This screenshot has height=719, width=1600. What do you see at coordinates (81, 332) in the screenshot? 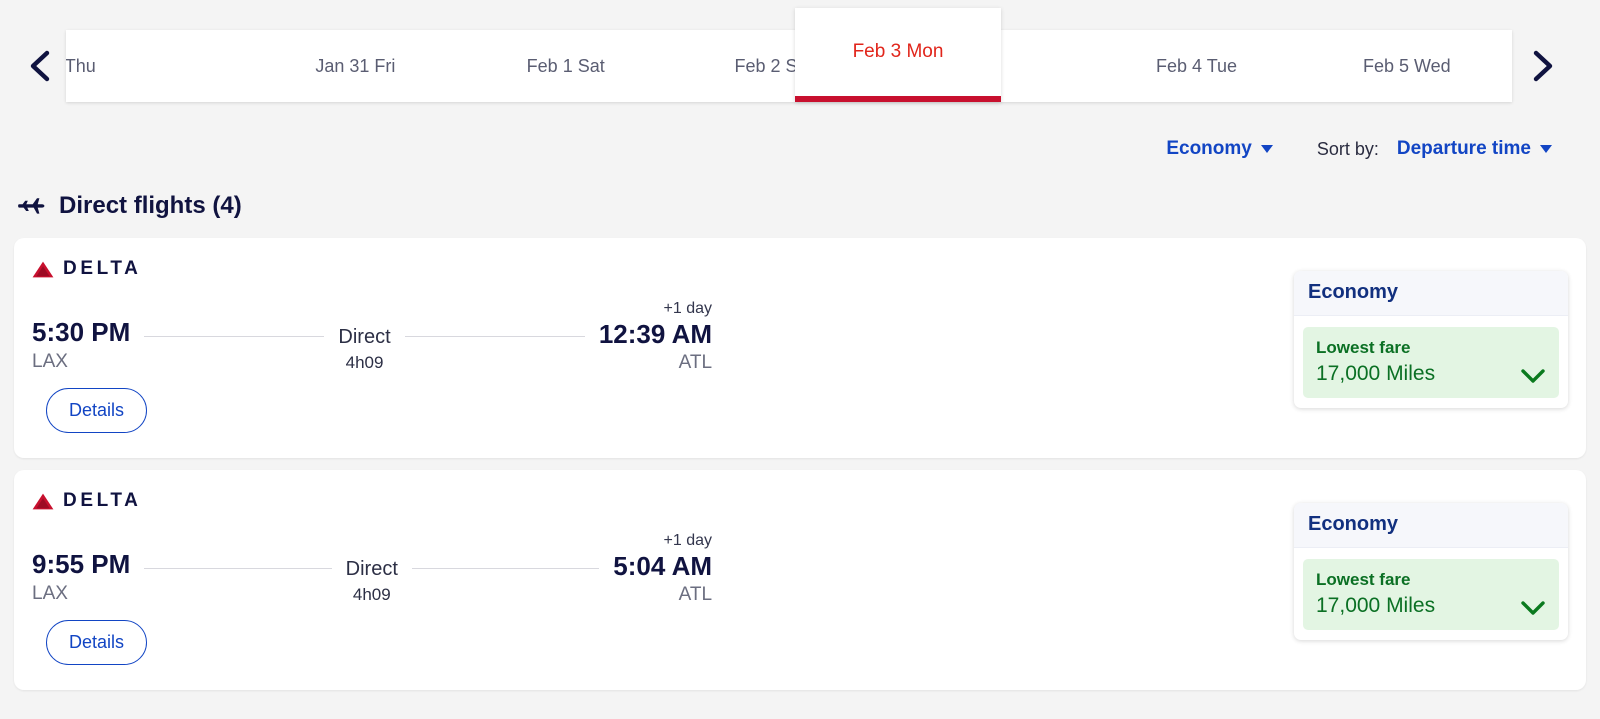
I see `departure-time: 5:30 PM` at bounding box center [81, 332].